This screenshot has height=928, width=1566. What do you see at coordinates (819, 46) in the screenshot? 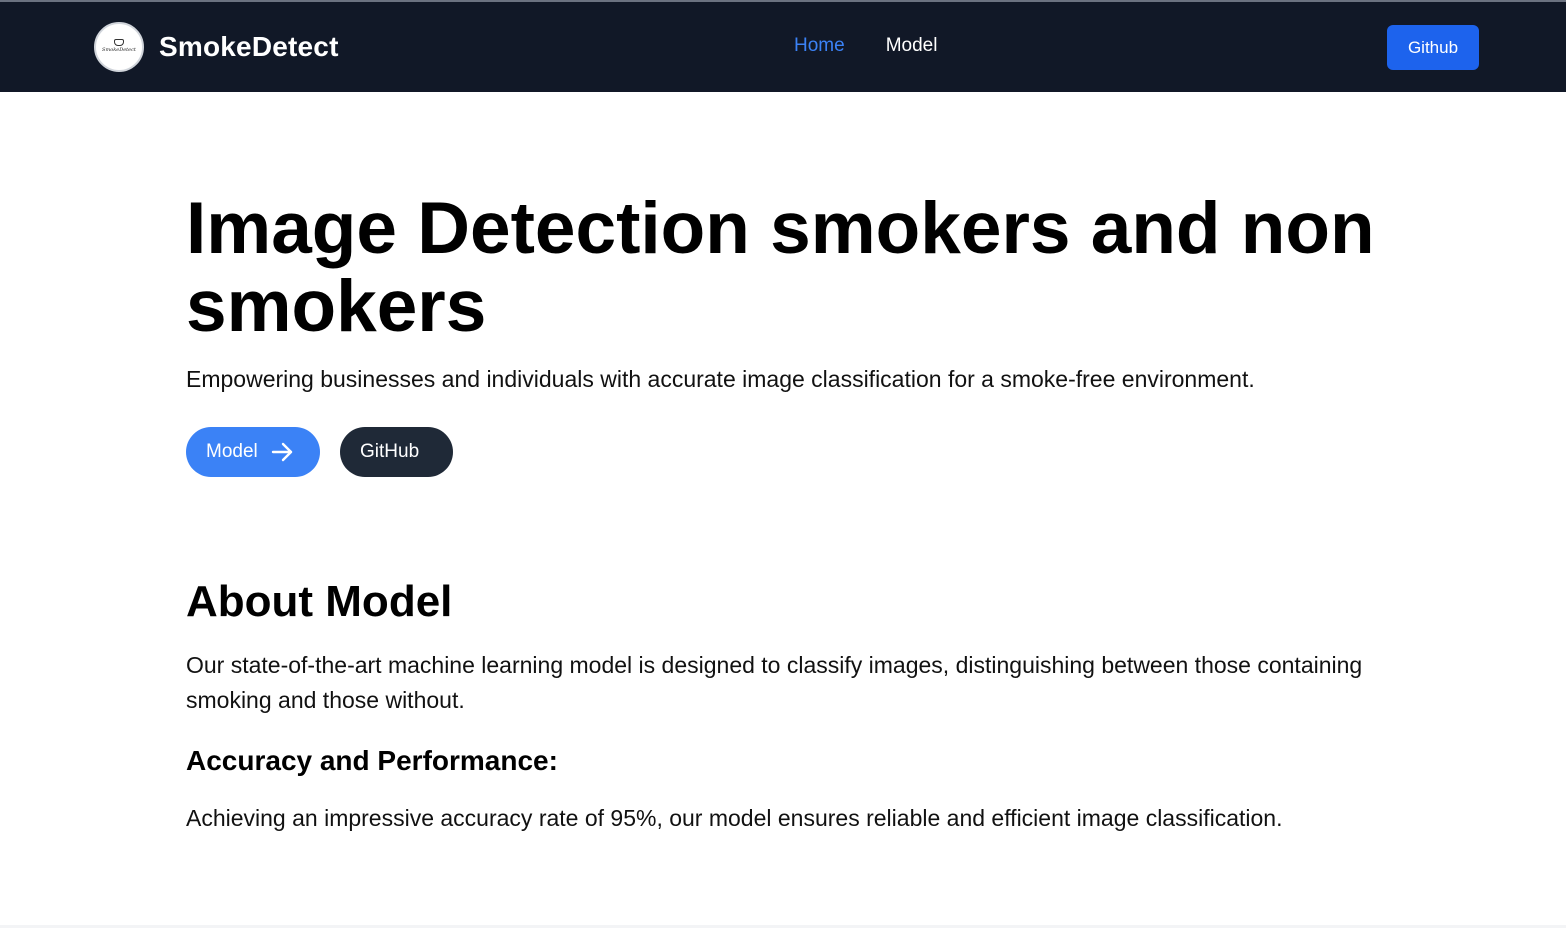
I see `nav-link-home: Home` at bounding box center [819, 46].